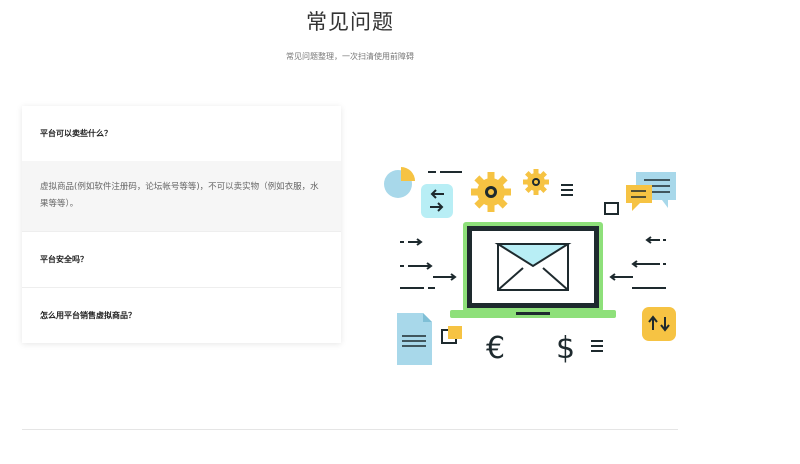 The height and width of the screenshot is (464, 800). I want to click on faq-question-2: 平台安全吗？, so click(181, 259).